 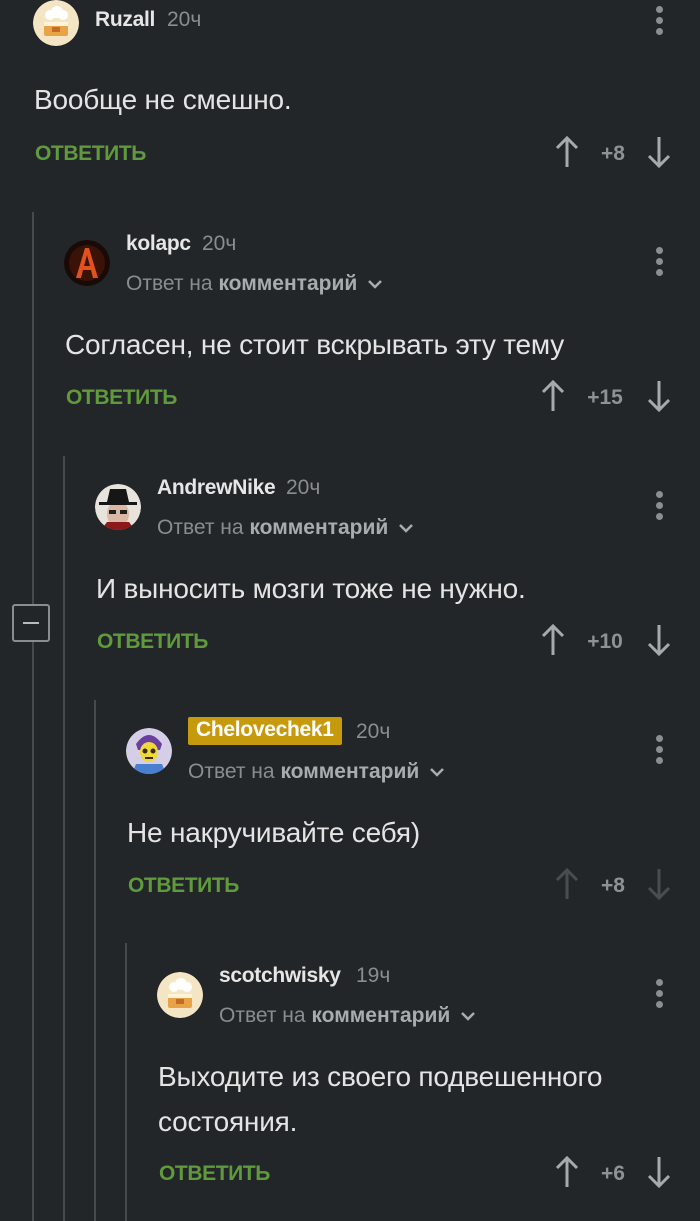 I want to click on comment-text: И выносить мозги тоже не нужно., so click(x=311, y=588).